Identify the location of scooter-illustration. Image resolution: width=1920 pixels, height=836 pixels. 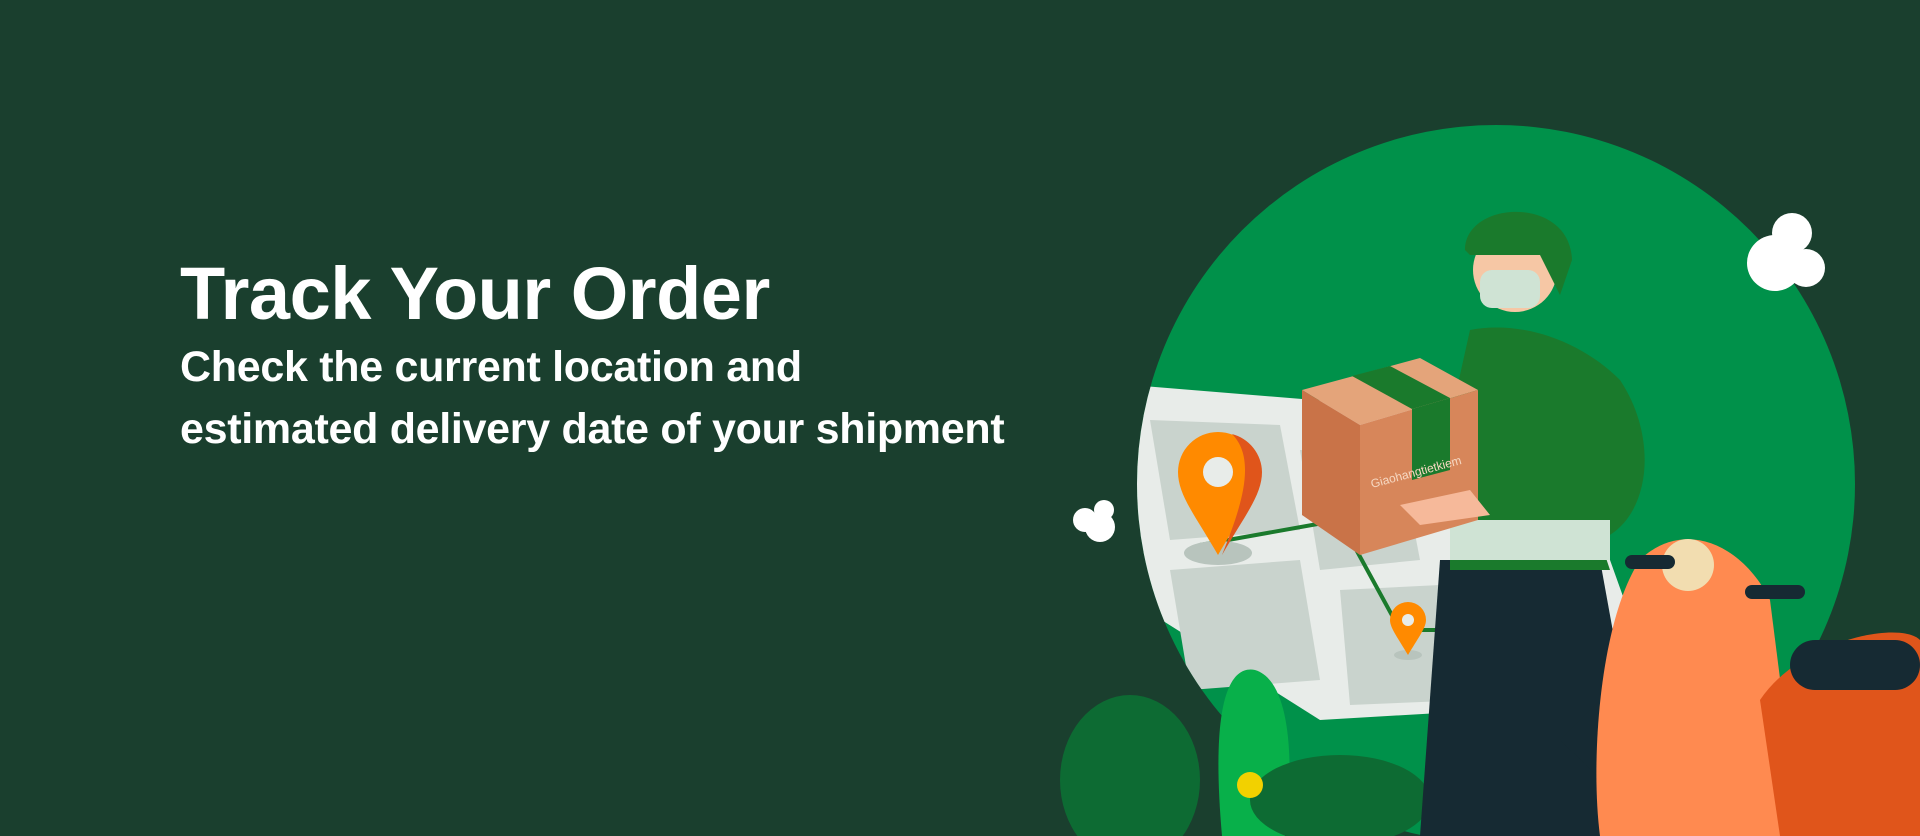
(1758, 687).